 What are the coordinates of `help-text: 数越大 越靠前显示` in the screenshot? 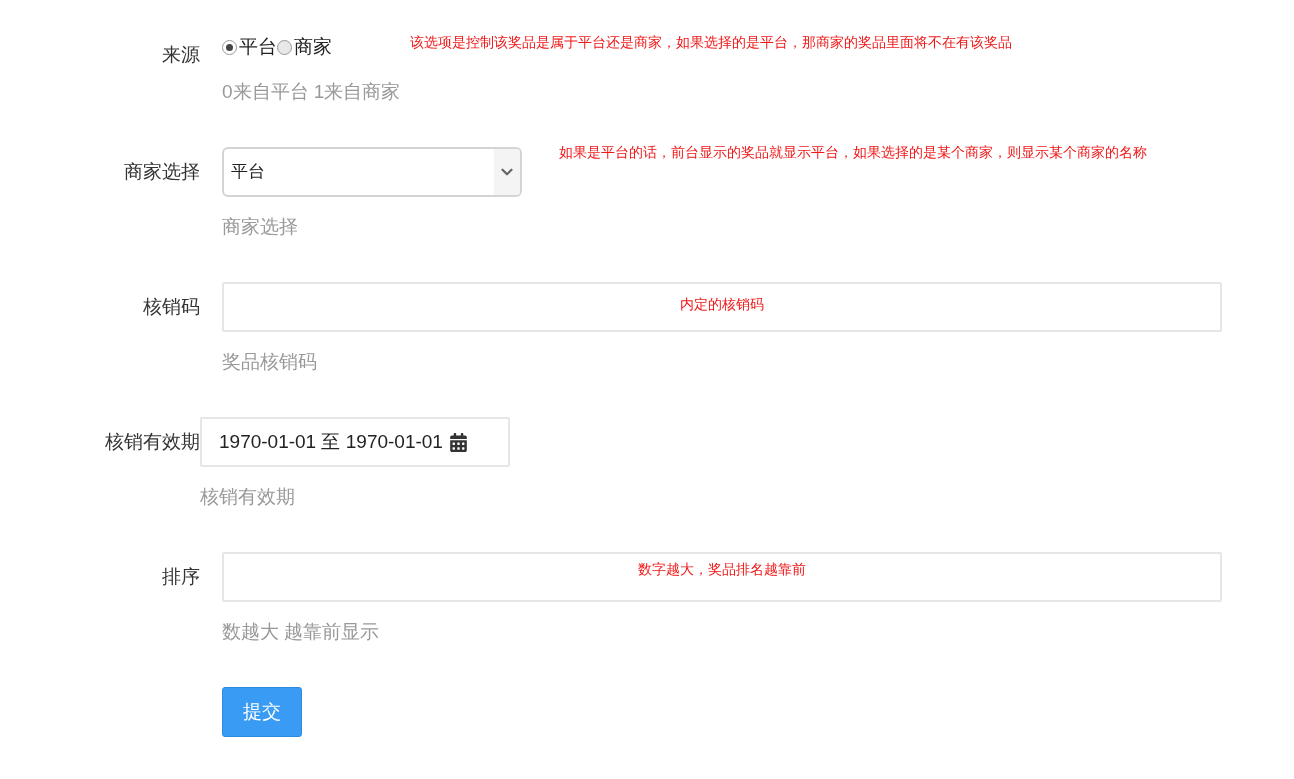 It's located at (301, 632).